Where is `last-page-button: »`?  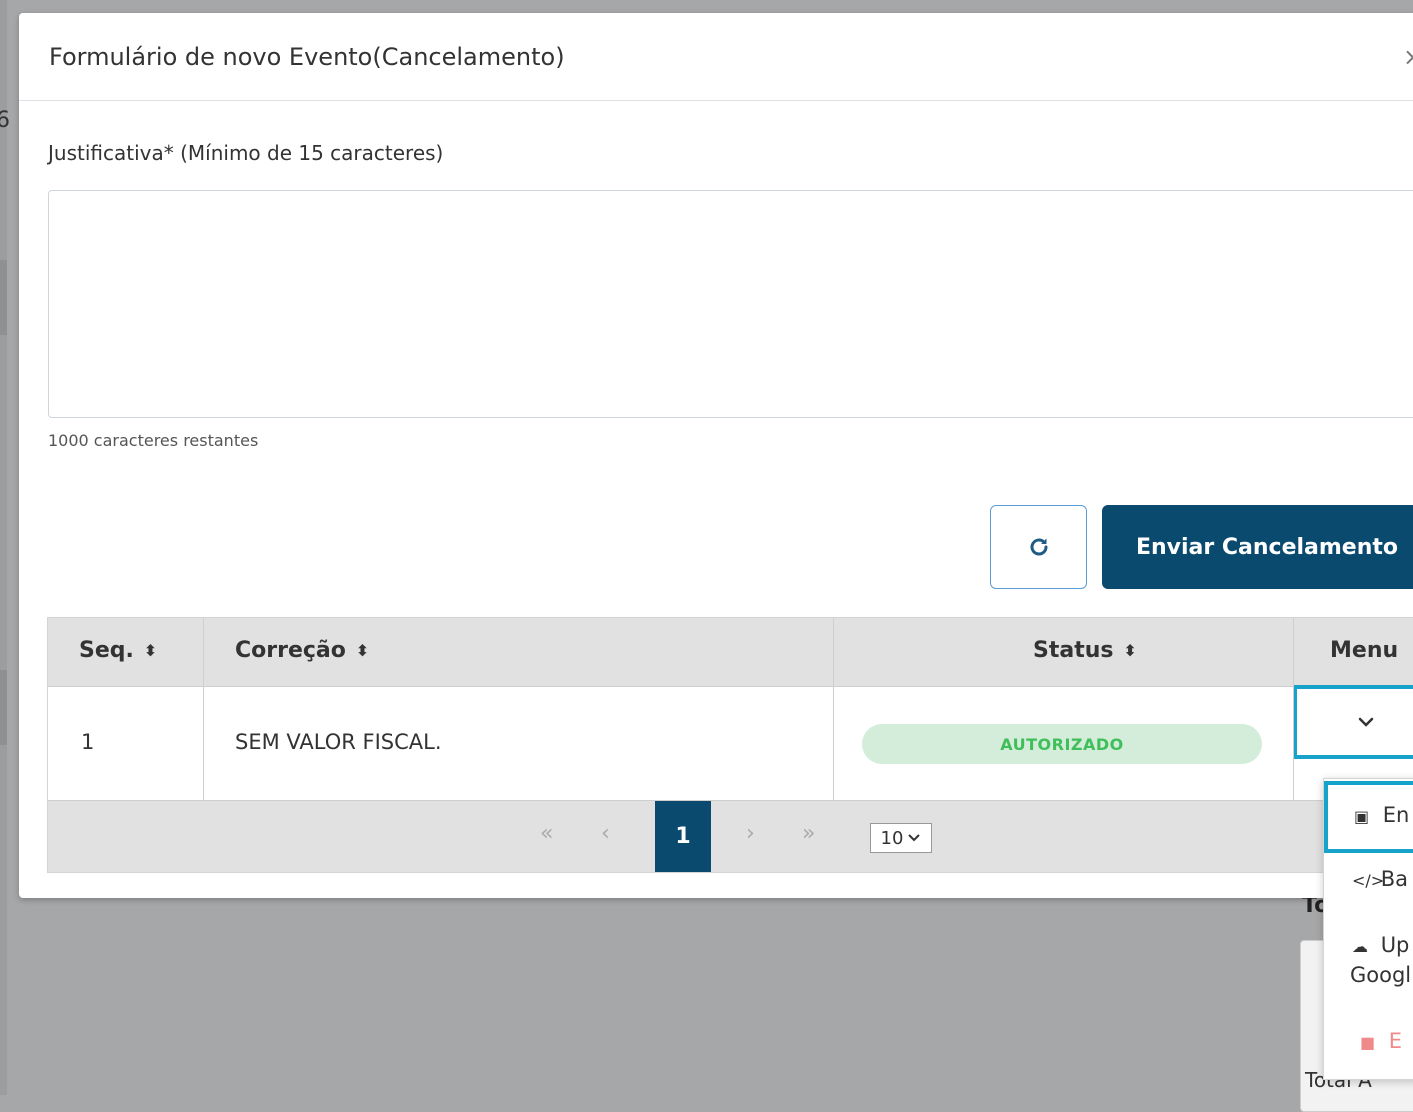 last-page-button: » is located at coordinates (808, 833).